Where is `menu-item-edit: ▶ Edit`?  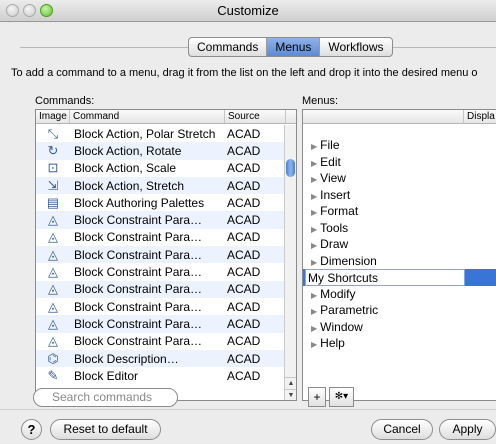 menu-item-edit: ▶ Edit is located at coordinates (399, 162).